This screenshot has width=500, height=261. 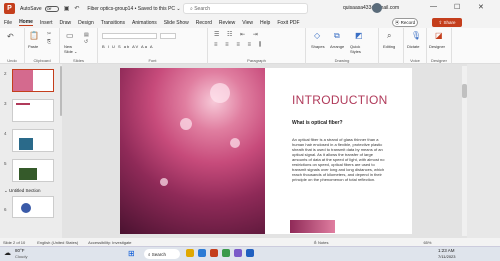 I want to click on reset-icon: ↺, so click(x=86, y=42).